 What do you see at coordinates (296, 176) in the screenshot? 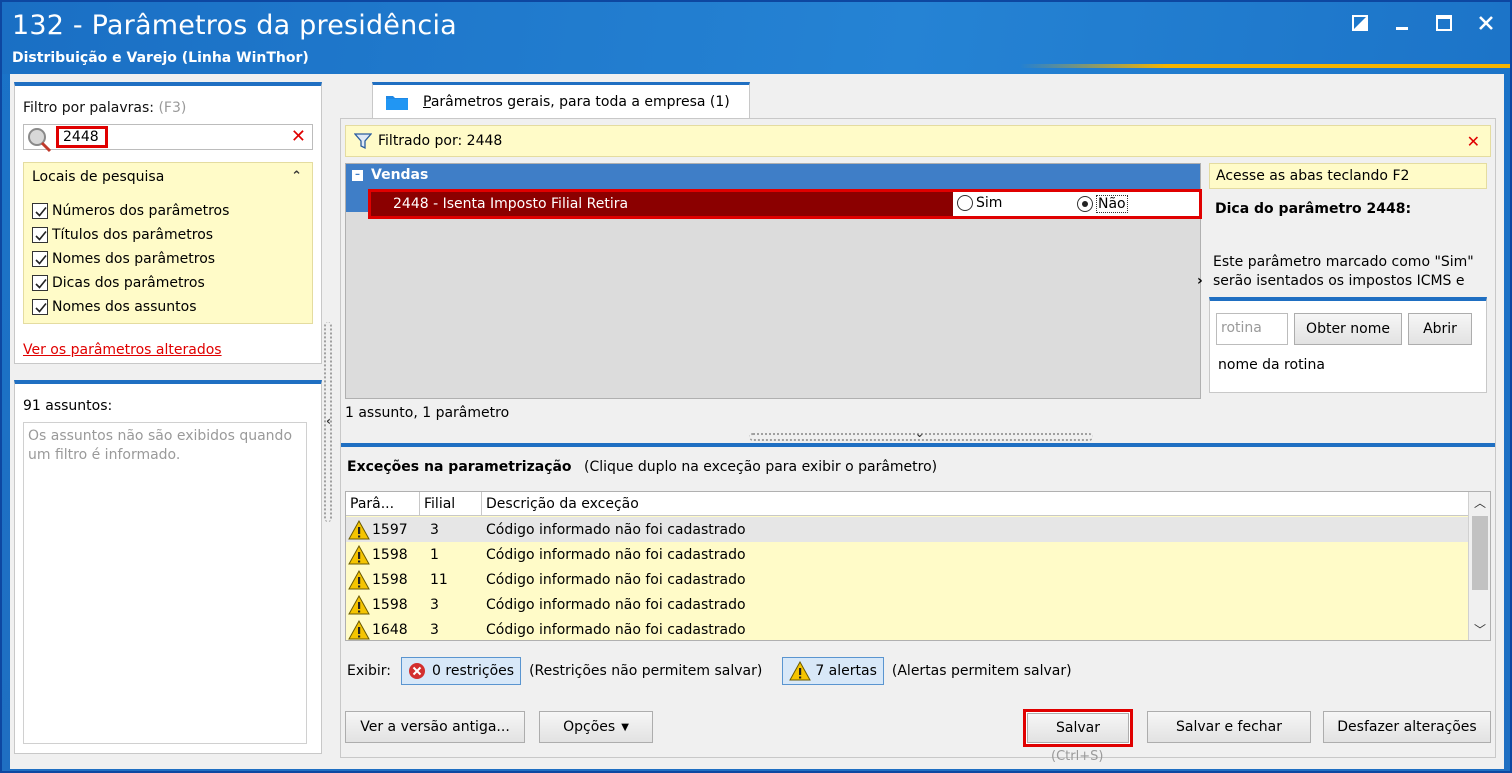
I see `collapse-icon: ⌃` at bounding box center [296, 176].